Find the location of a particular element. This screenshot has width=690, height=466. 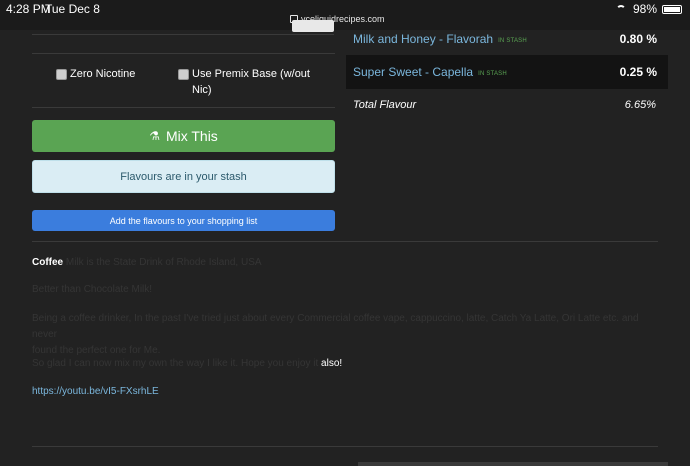

flask-icon: ⚗ is located at coordinates (154, 136).